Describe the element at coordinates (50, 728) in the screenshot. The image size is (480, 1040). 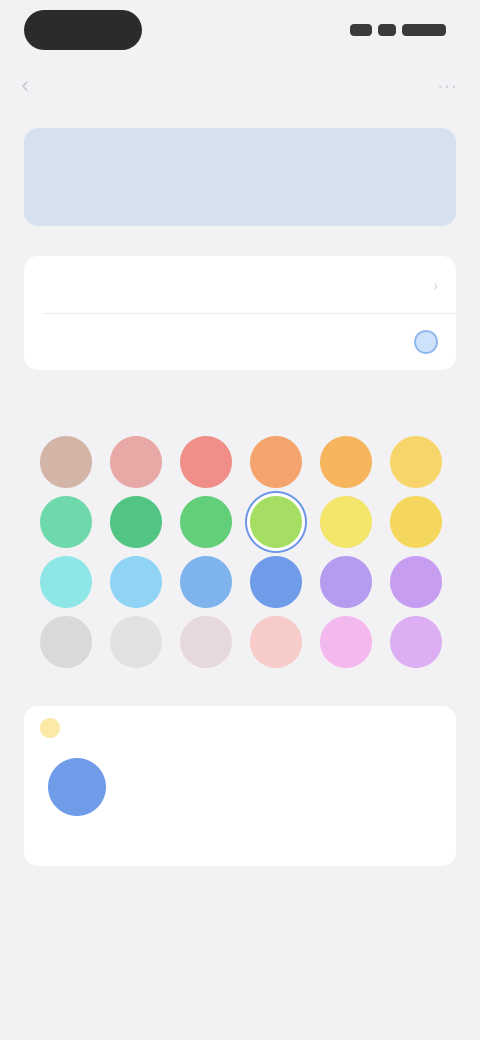
I see `star-icon` at that location.